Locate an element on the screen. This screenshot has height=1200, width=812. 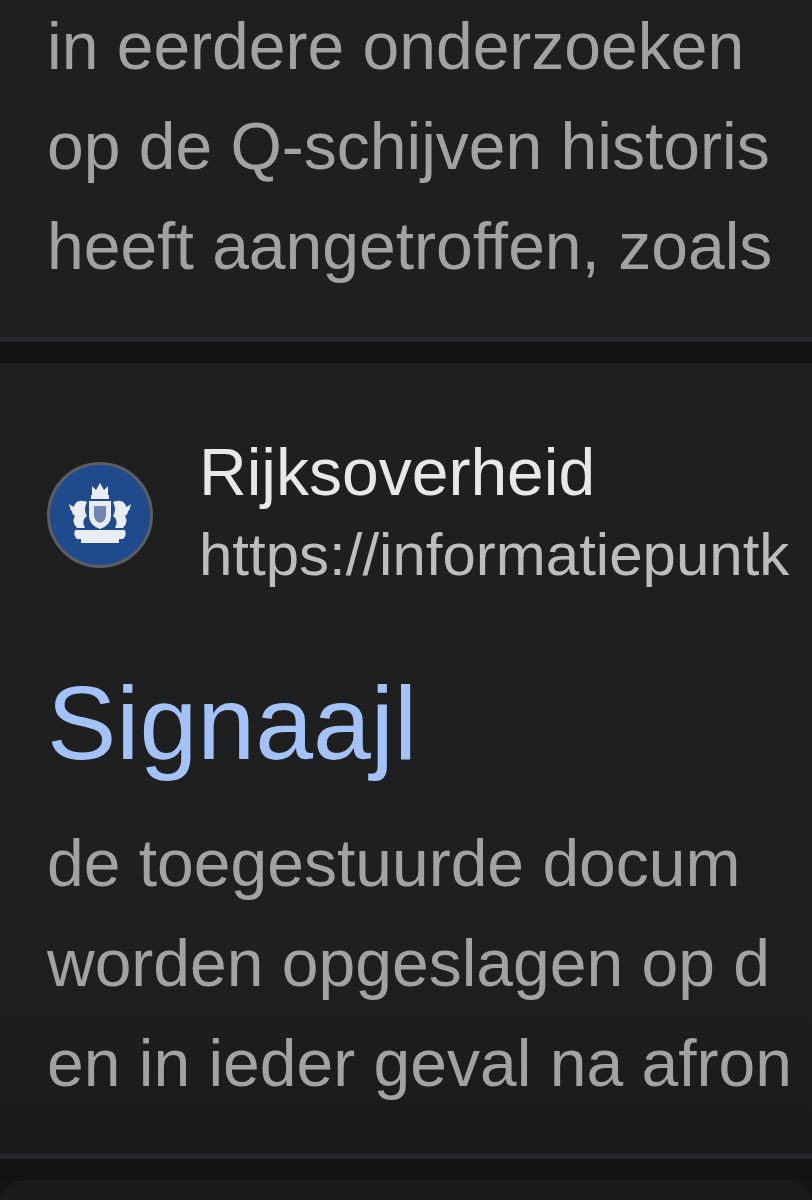
snippet-text-line: de toegestuurde docum is located at coordinates (394, 863).